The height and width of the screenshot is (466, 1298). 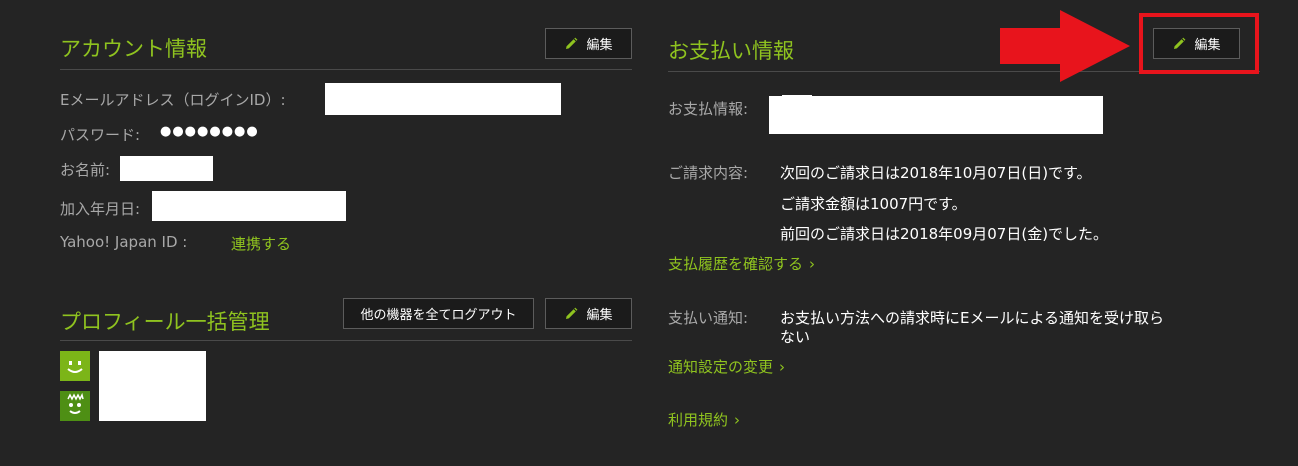 What do you see at coordinates (708, 173) in the screenshot?
I see `billing-label: ご請求内容:` at bounding box center [708, 173].